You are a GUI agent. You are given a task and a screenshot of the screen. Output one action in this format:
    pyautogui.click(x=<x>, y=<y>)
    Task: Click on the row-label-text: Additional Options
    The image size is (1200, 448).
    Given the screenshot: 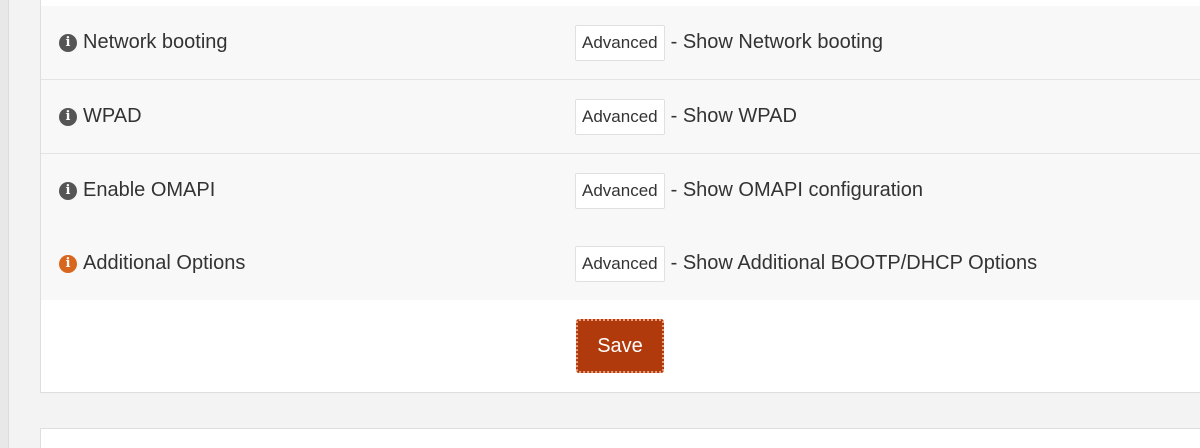 What is the action you would take?
    pyautogui.click(x=164, y=263)
    